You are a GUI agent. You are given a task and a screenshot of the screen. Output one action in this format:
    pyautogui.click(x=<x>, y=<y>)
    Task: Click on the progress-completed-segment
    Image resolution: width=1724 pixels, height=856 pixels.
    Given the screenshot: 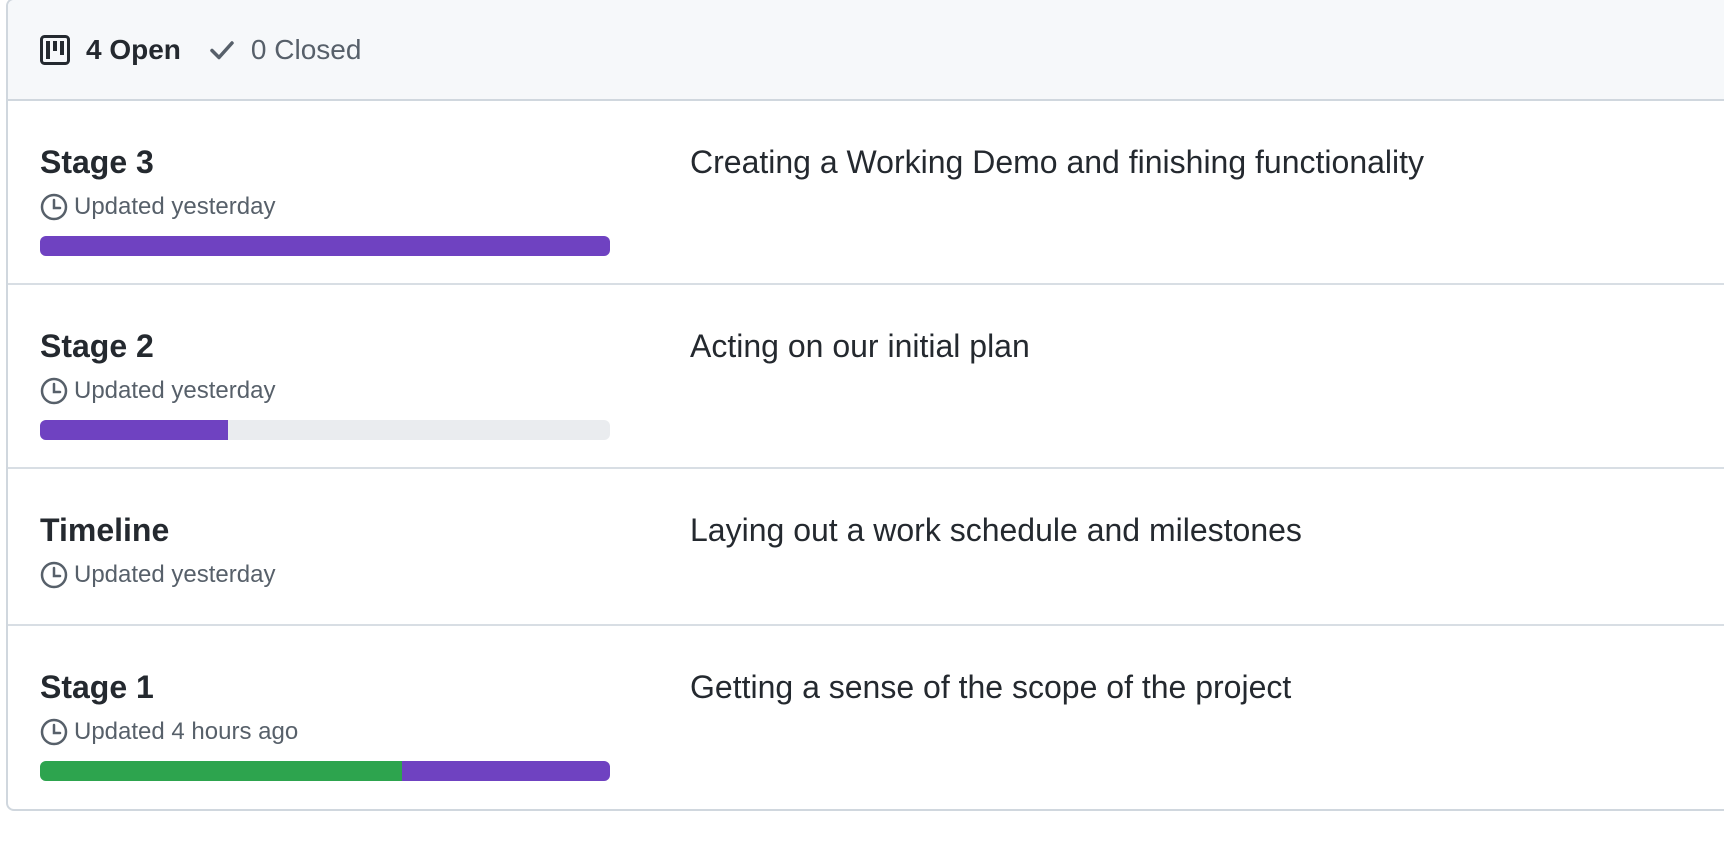 What is the action you would take?
    pyautogui.click(x=221, y=771)
    